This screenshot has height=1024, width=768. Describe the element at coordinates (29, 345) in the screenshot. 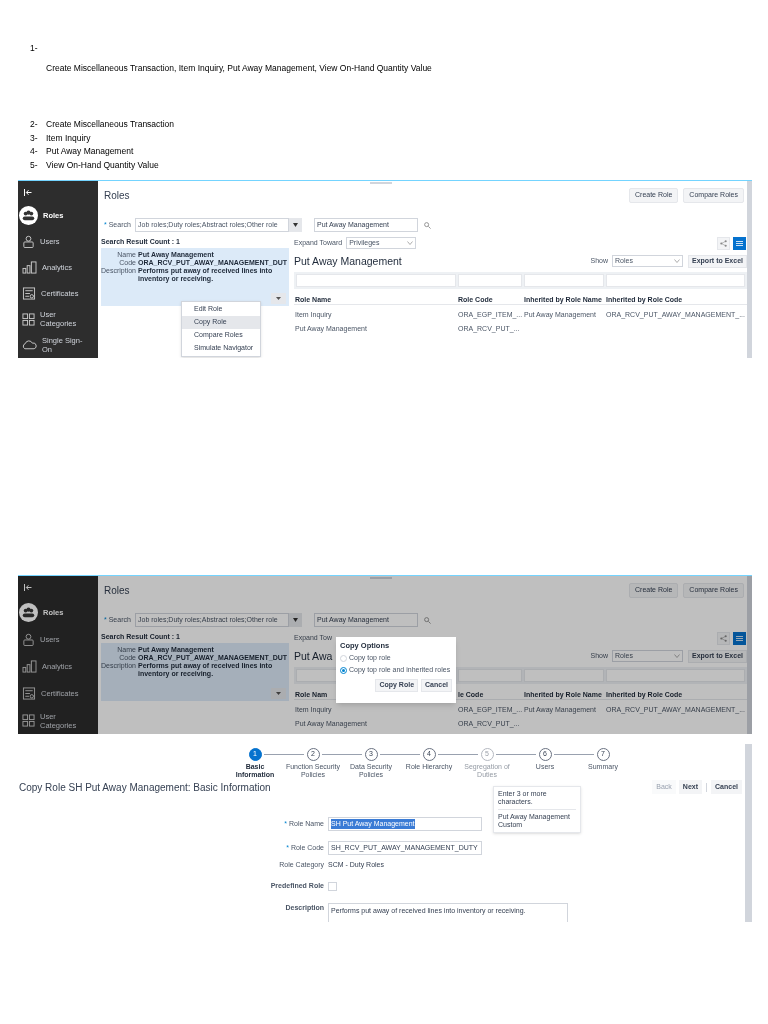

I see `cloud-icon` at that location.